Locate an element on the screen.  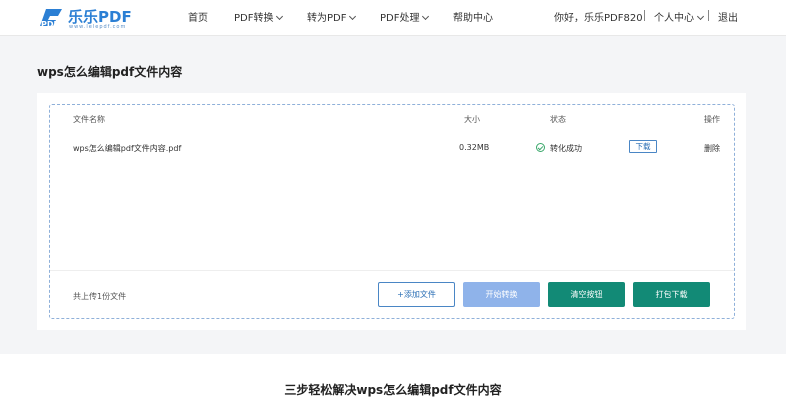
nav-to-pdf: 转为PDF is located at coordinates (332, 16).